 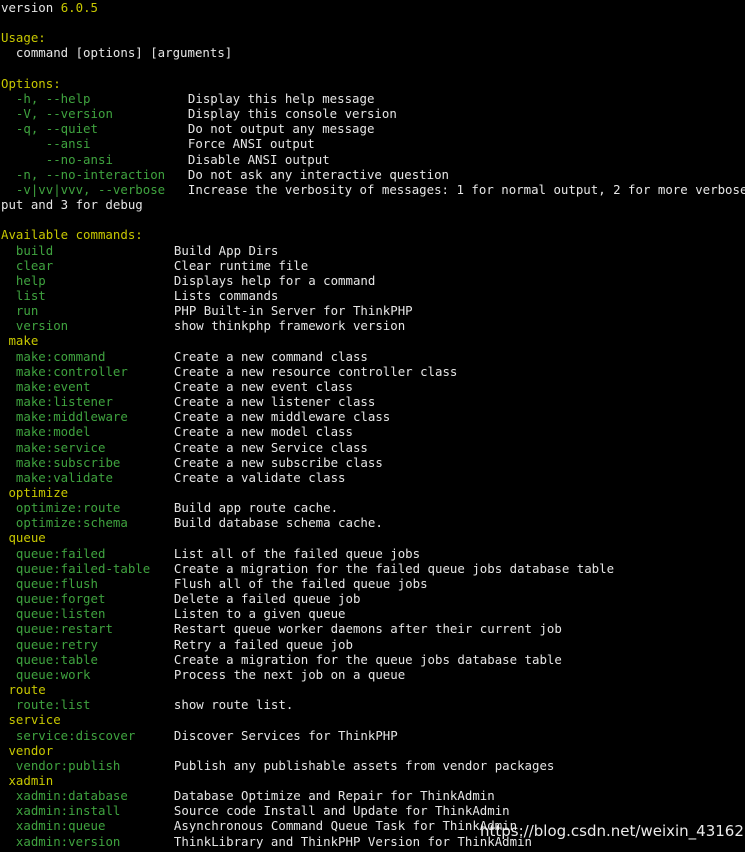 What do you see at coordinates (90, 189) in the screenshot?
I see `option-flag: -v|vv|vvv, --verbose` at bounding box center [90, 189].